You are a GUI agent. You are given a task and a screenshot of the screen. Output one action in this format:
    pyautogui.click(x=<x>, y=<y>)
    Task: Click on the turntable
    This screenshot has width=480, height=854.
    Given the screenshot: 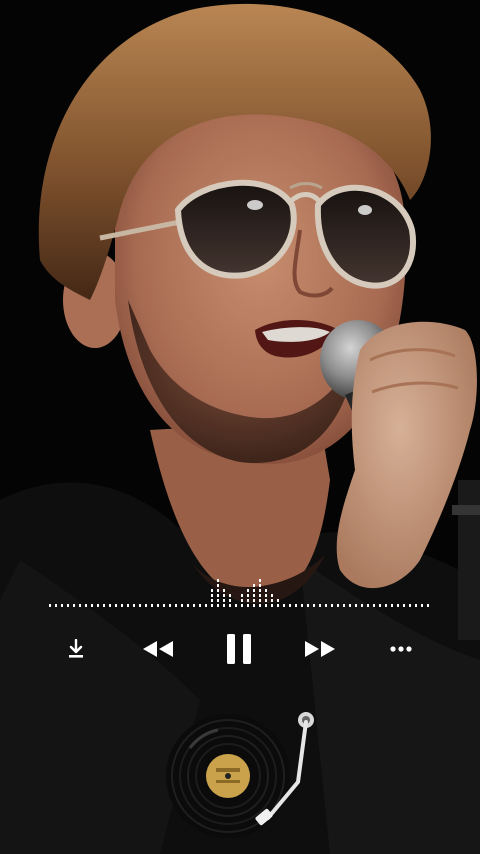 What is the action you would take?
    pyautogui.click(x=245, y=774)
    